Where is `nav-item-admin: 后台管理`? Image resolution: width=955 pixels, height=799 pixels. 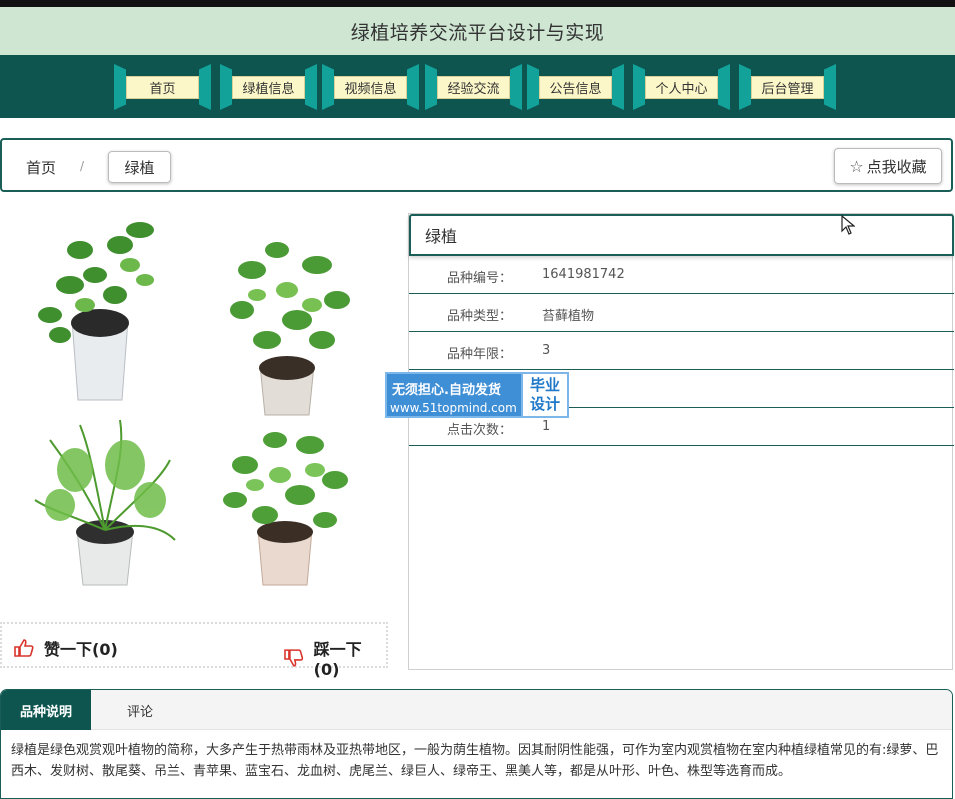 nav-item-admin: 后台管理 is located at coordinates (787, 87).